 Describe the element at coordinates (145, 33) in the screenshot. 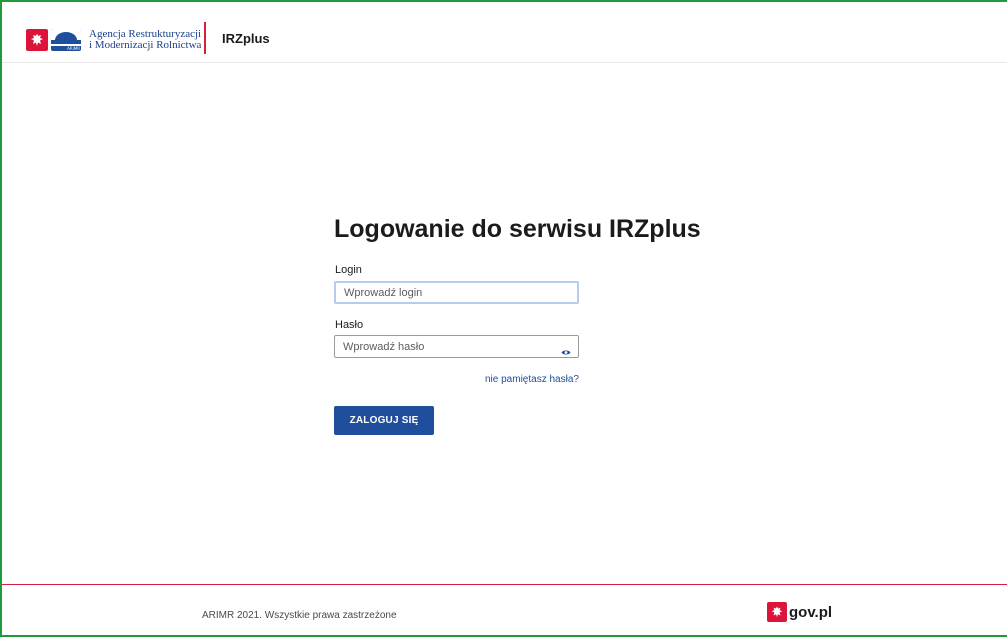

I see `agency-name-line1: Agencja Restrukturyzacji` at that location.